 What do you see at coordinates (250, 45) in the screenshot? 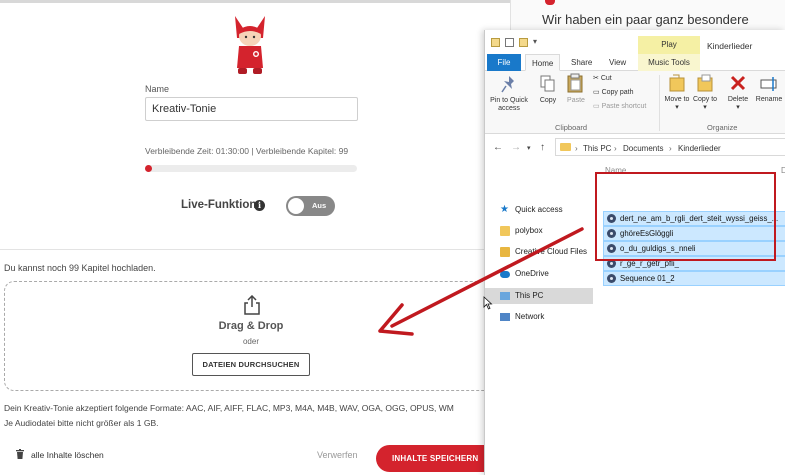
I see `tonie-figure-image` at bounding box center [250, 45].